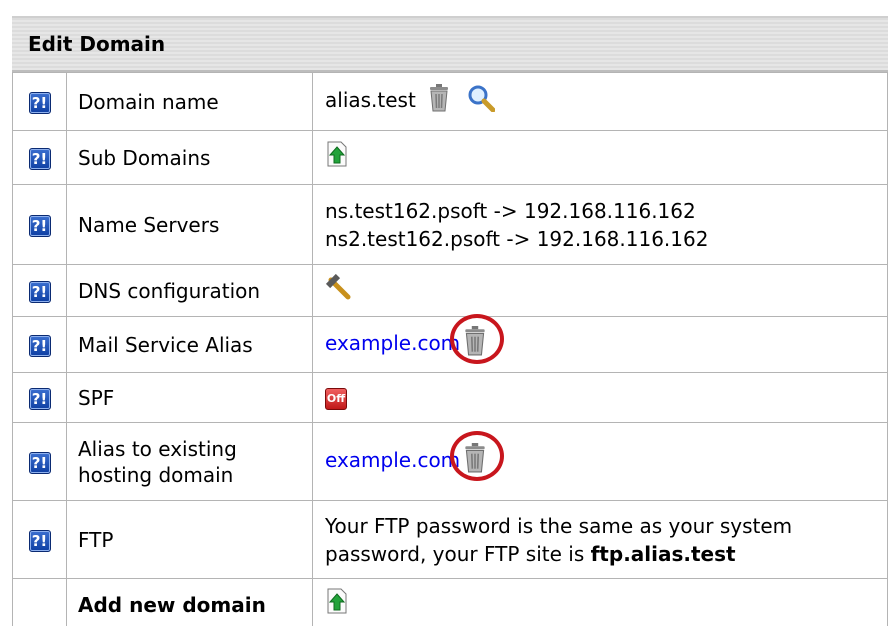  I want to click on table-row-sub-domains: ?! Sub Domains, so click(450, 157).